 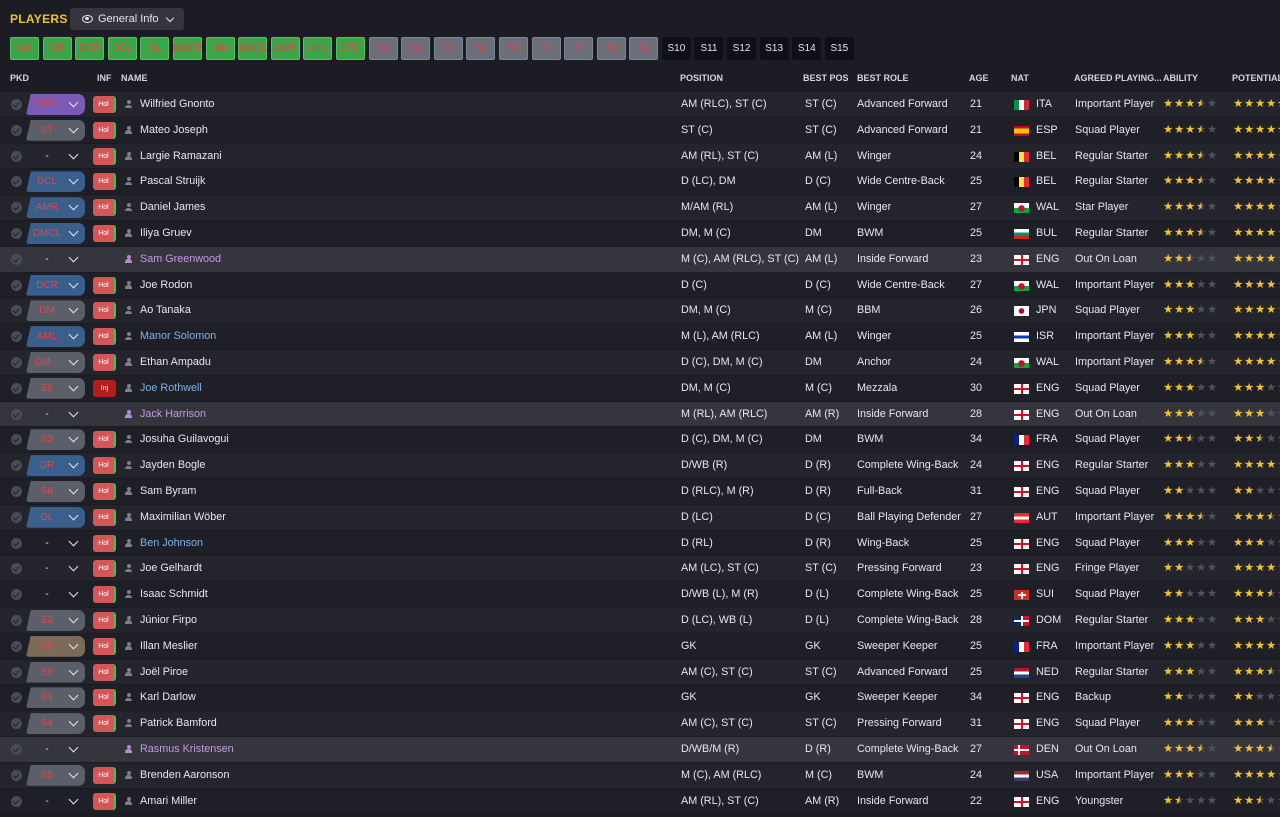 What do you see at coordinates (416, 48) in the screenshot?
I see `position-filter-s2: S2` at bounding box center [416, 48].